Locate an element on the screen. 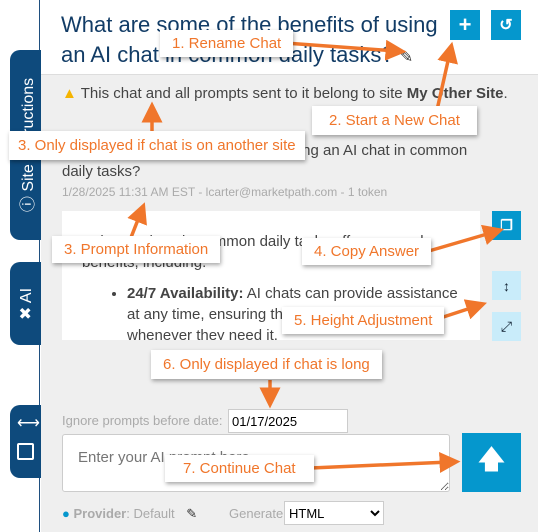 The height and width of the screenshot is (532, 538). arrow-continue is located at coordinates (385, 462).